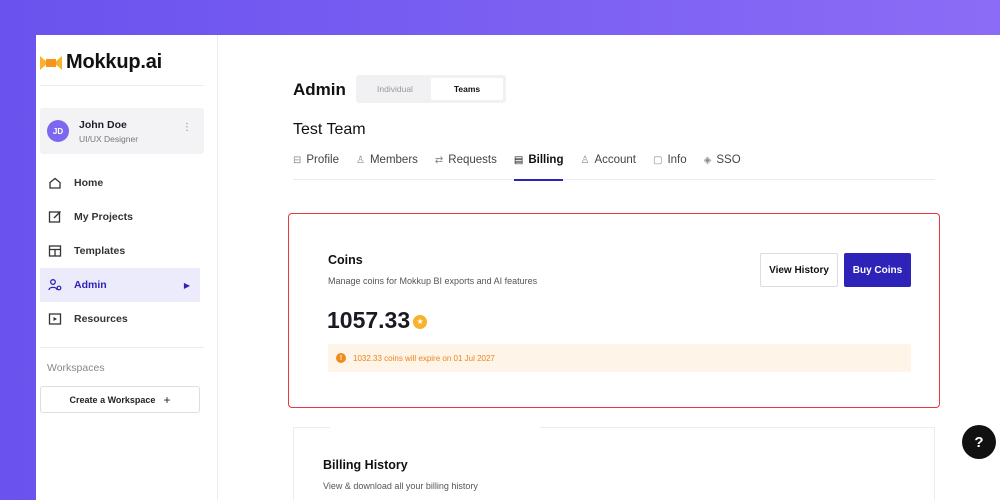  Describe the element at coordinates (120, 285) in the screenshot. I see `sidebar-item-admin: Admin ▶` at that location.